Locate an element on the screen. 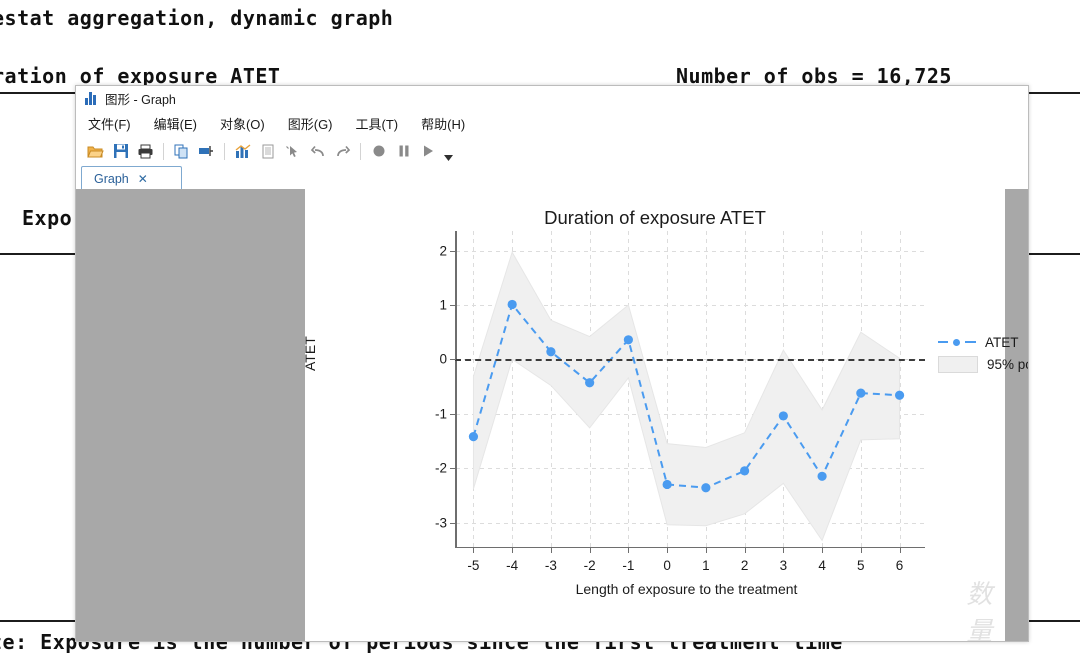 The image size is (1080, 654). x-axis-line is located at coordinates (690, 547).